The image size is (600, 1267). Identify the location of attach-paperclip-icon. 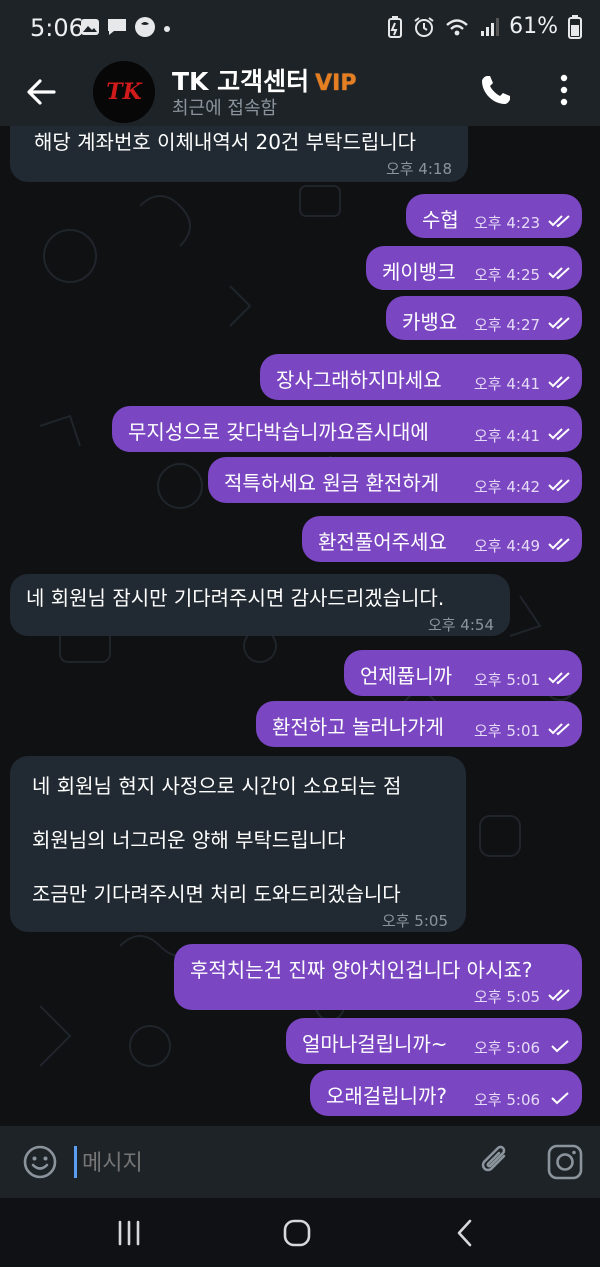
(496, 1162).